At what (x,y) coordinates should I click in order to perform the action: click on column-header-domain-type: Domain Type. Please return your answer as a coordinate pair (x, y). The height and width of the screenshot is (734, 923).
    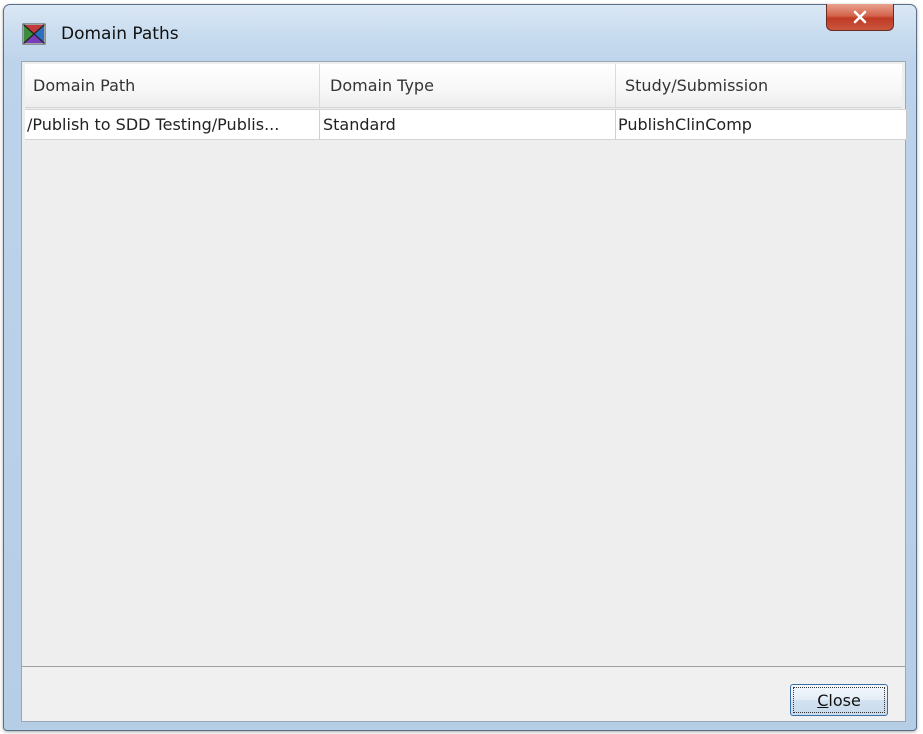
    Looking at the image, I should click on (468, 85).